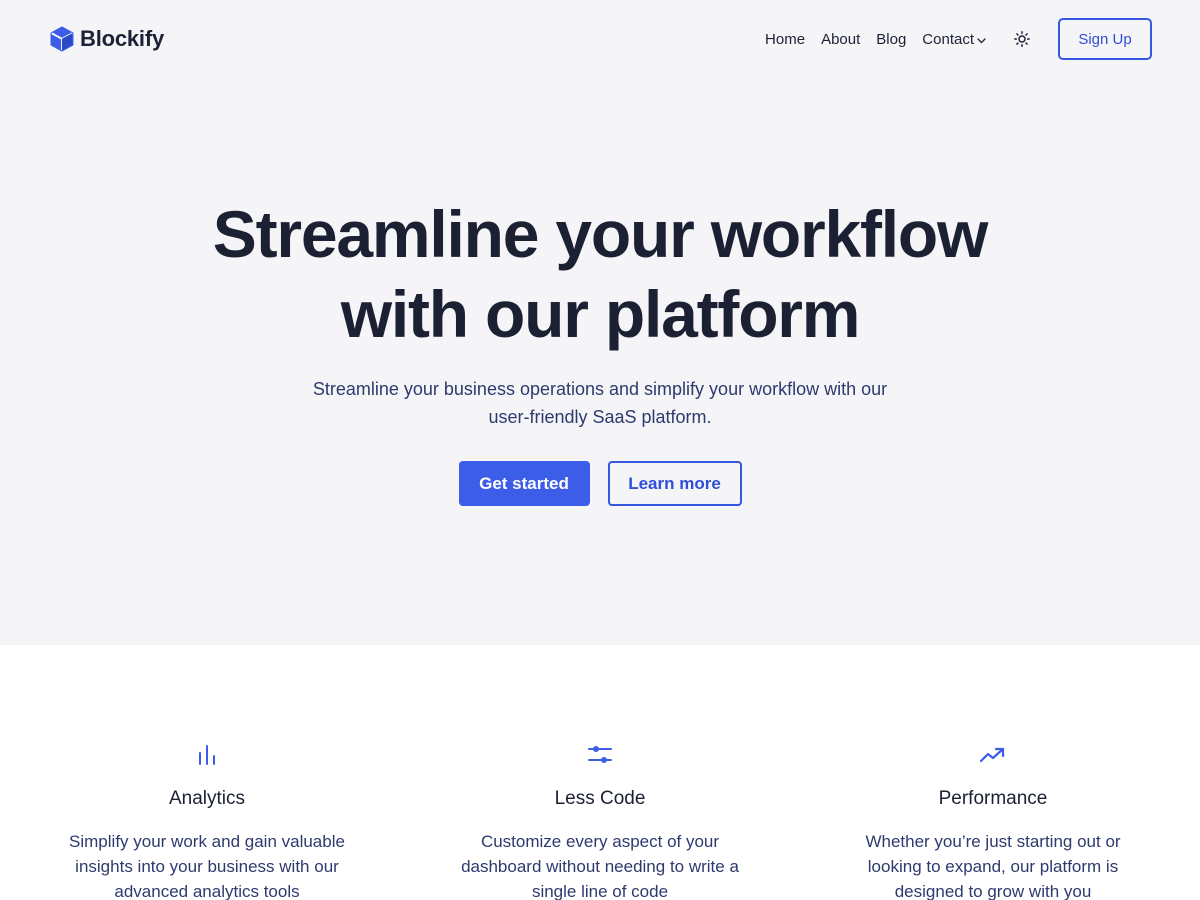 Image resolution: width=1200 pixels, height=900 pixels. I want to click on bar-chart-icon, so click(207, 755).